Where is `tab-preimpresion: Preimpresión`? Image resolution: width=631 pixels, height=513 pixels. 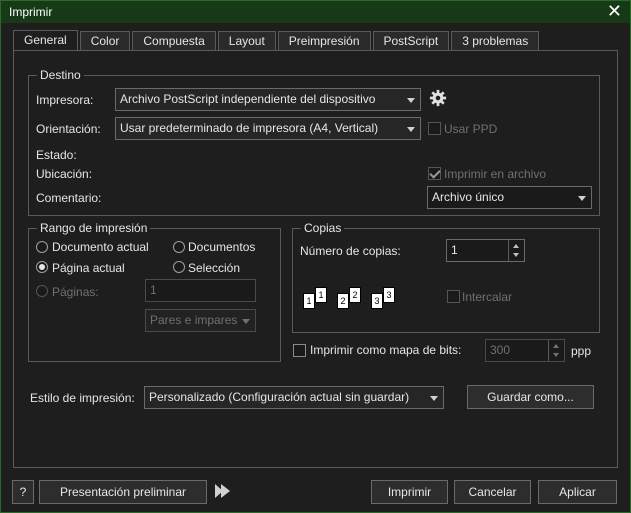 tab-preimpresion: Preimpresión is located at coordinates (324, 40).